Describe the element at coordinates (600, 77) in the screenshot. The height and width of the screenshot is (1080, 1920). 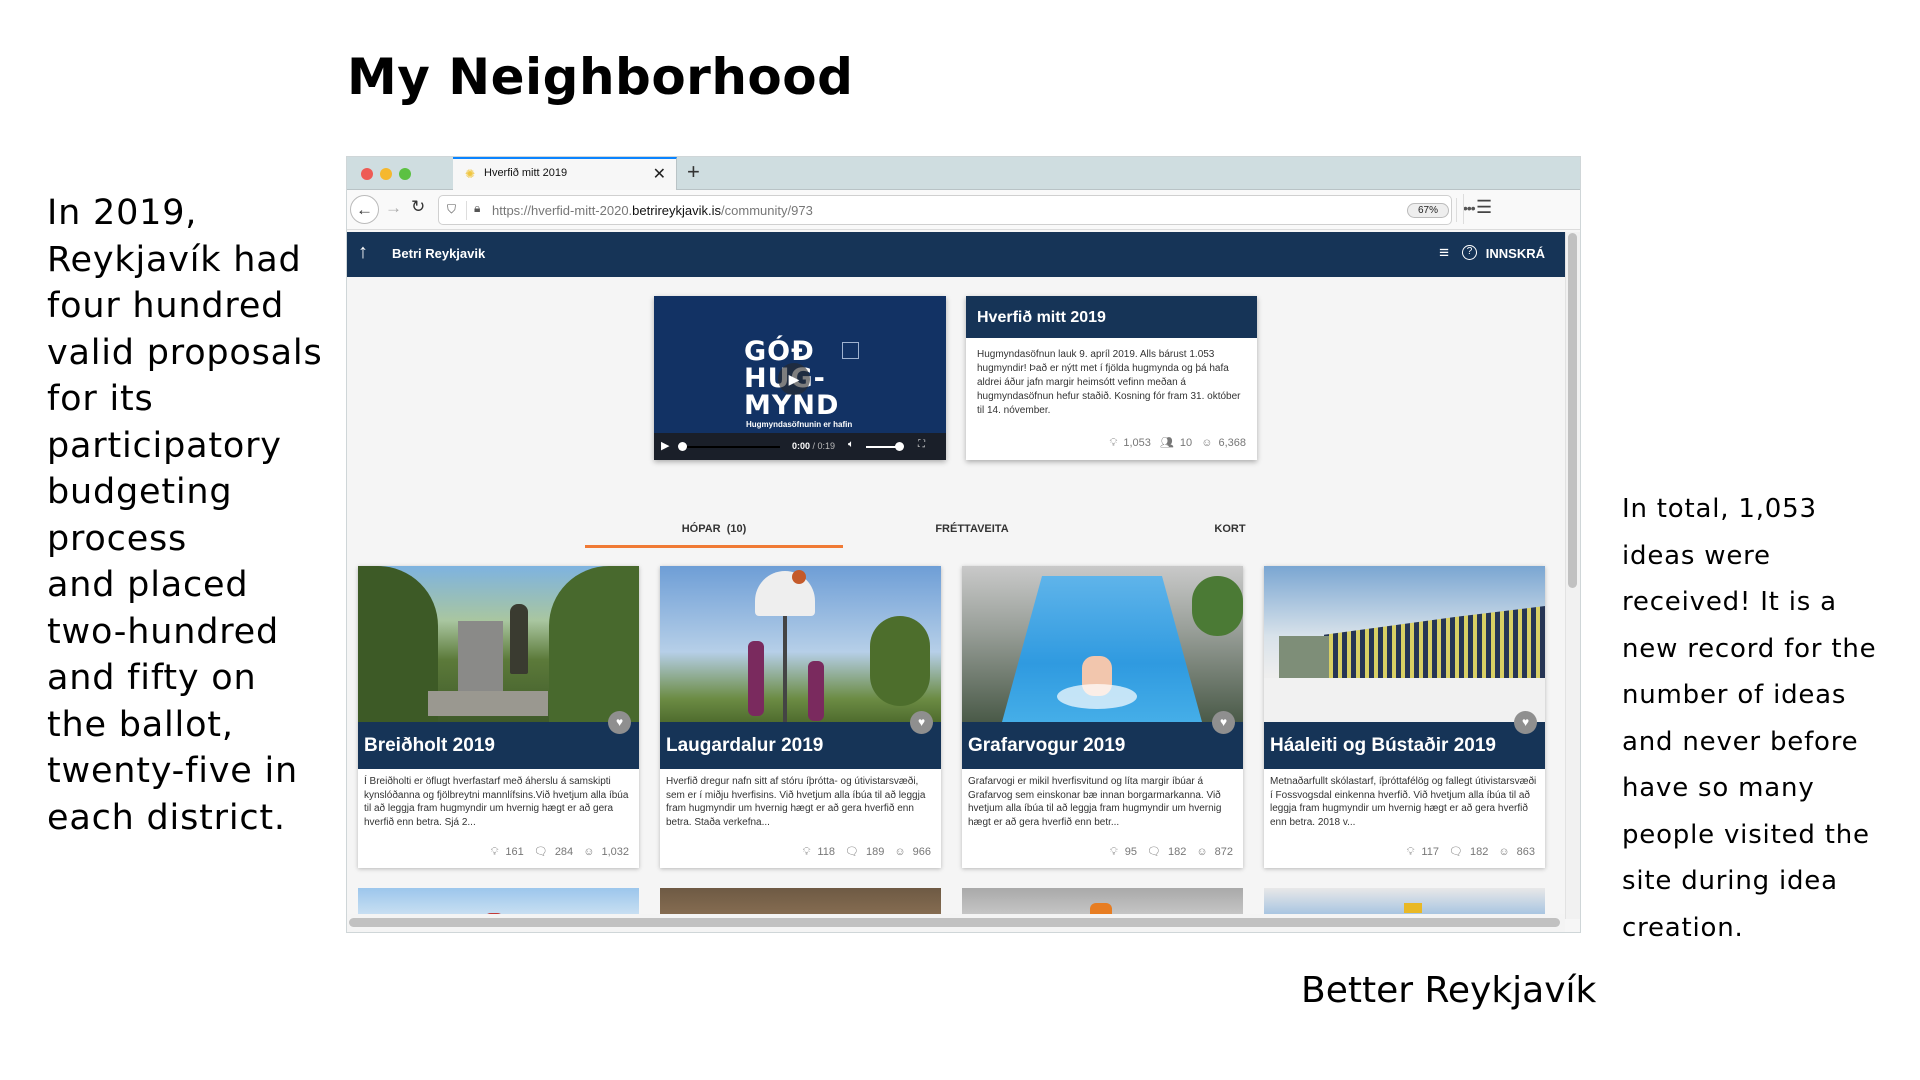
I see `slide-title: My Neighborhood` at that location.